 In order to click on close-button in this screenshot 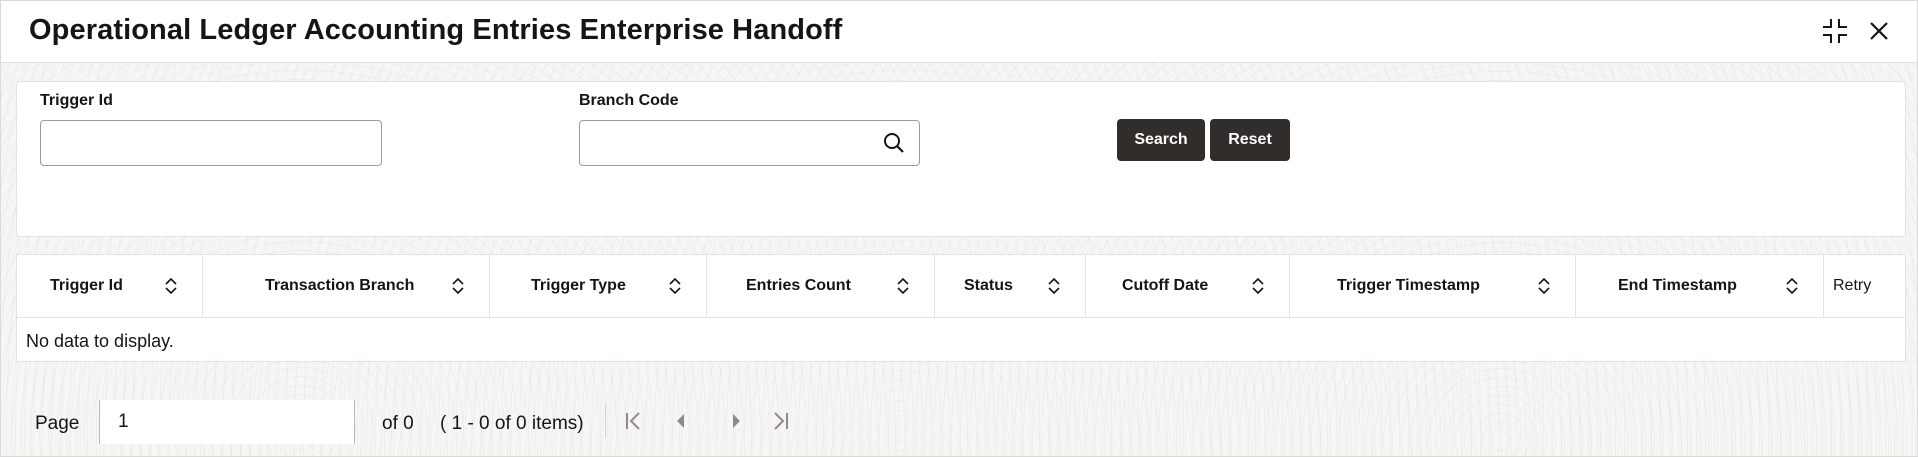, I will do `click(1879, 31)`.